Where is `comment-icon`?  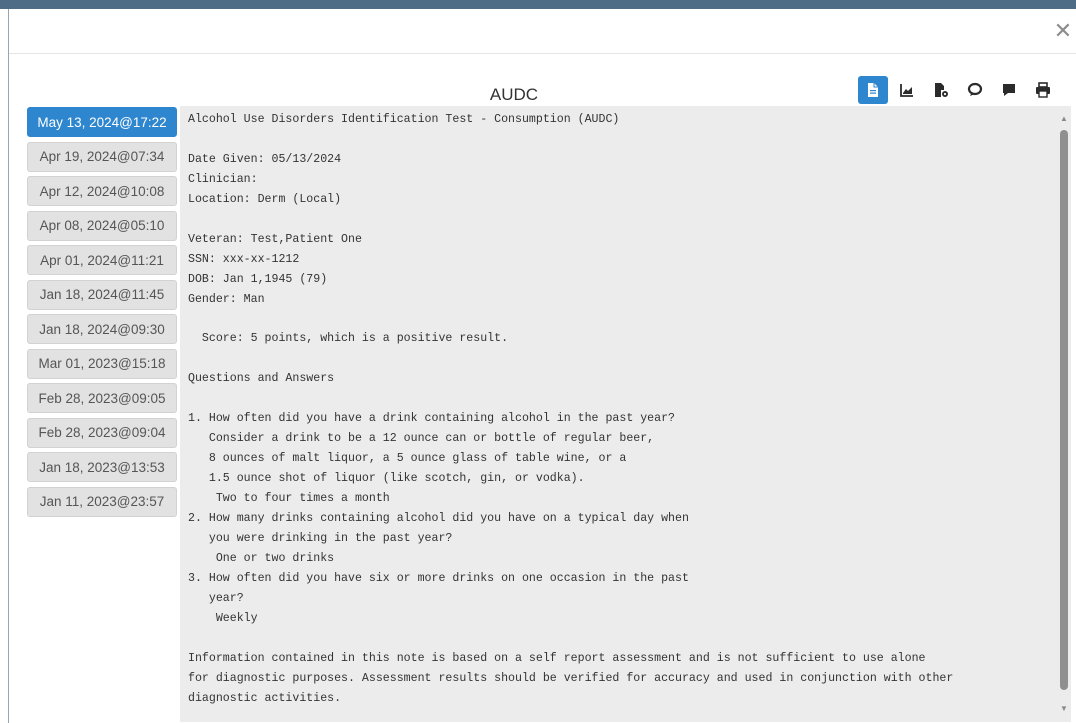
comment-icon is located at coordinates (1009, 90).